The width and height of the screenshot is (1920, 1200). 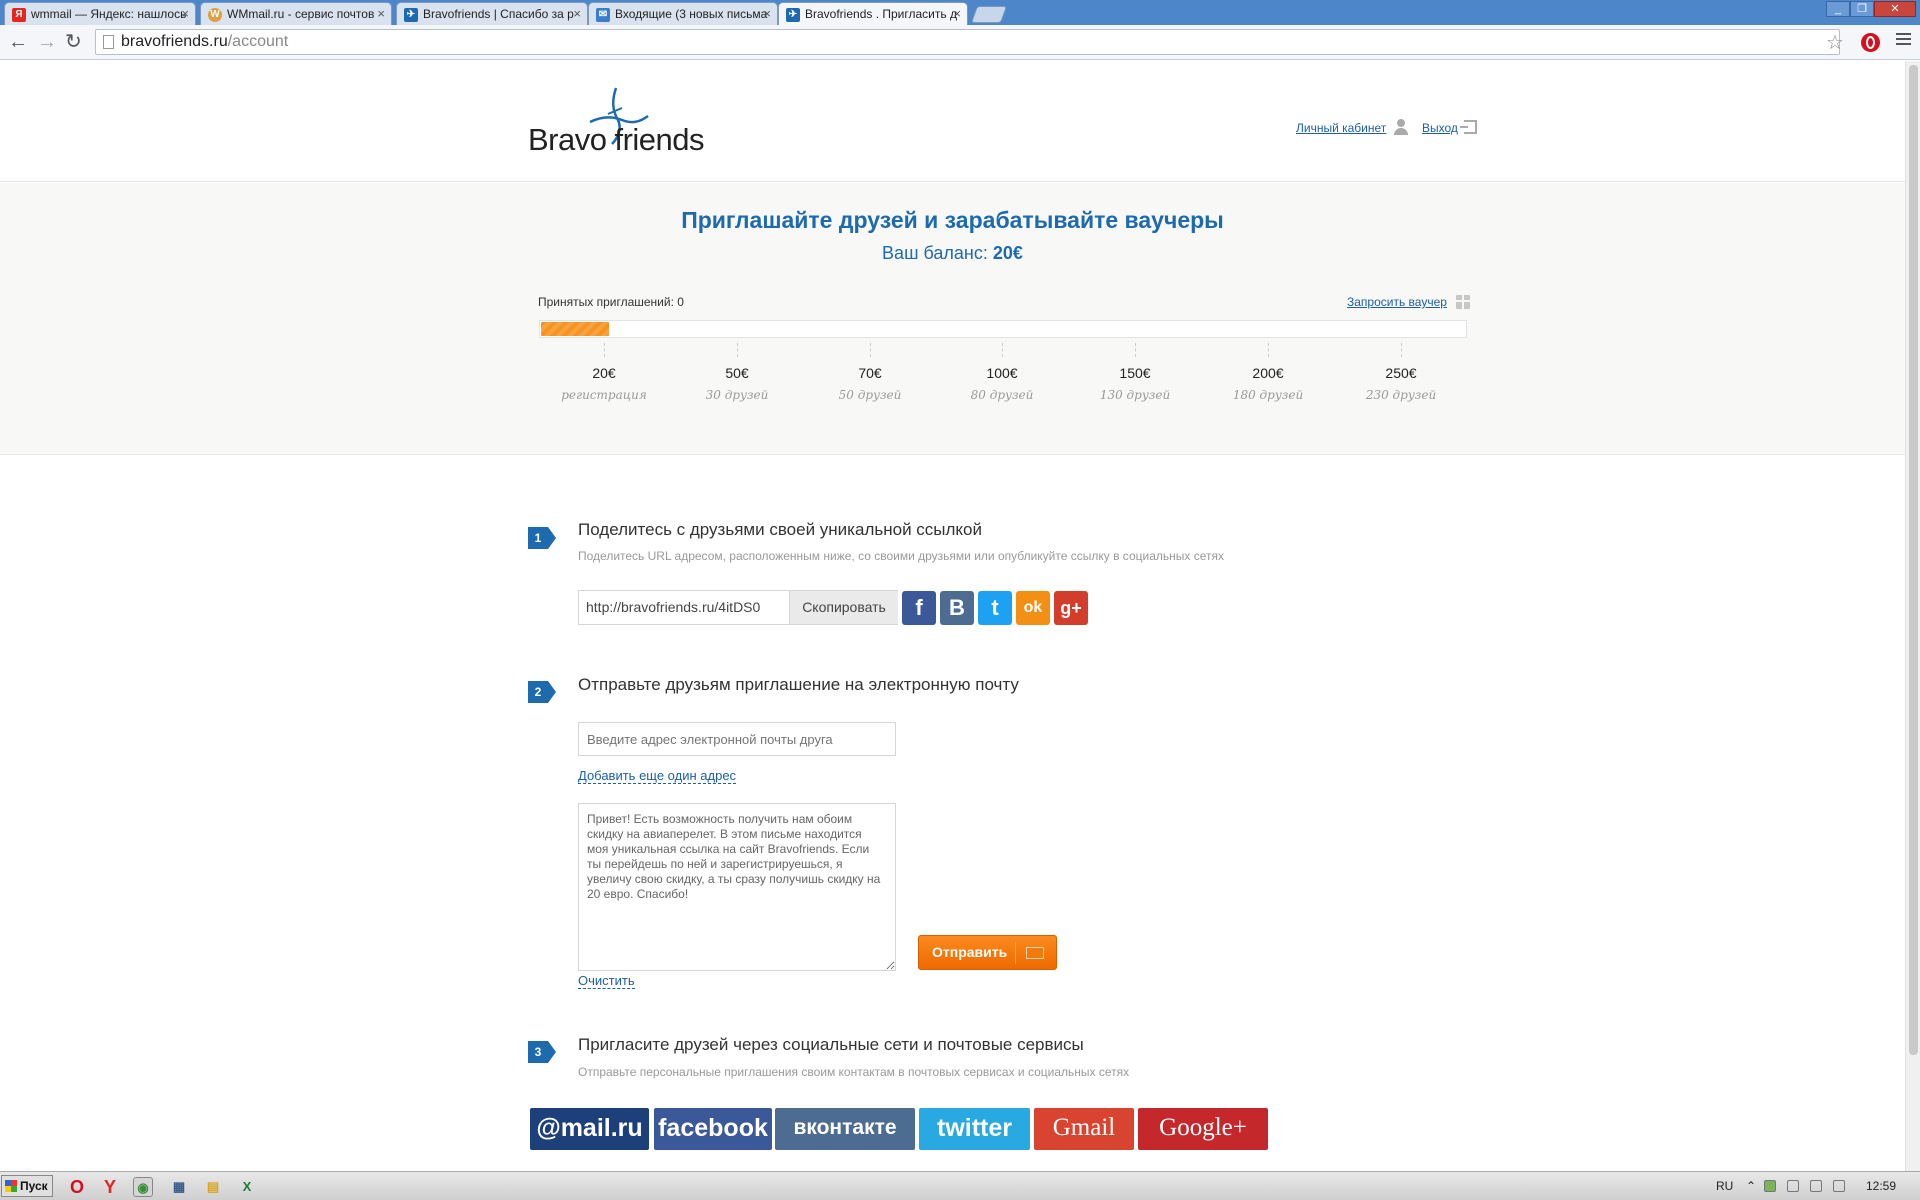 I want to click on request-voucher-link: Запросить ваучер, so click(x=1397, y=302).